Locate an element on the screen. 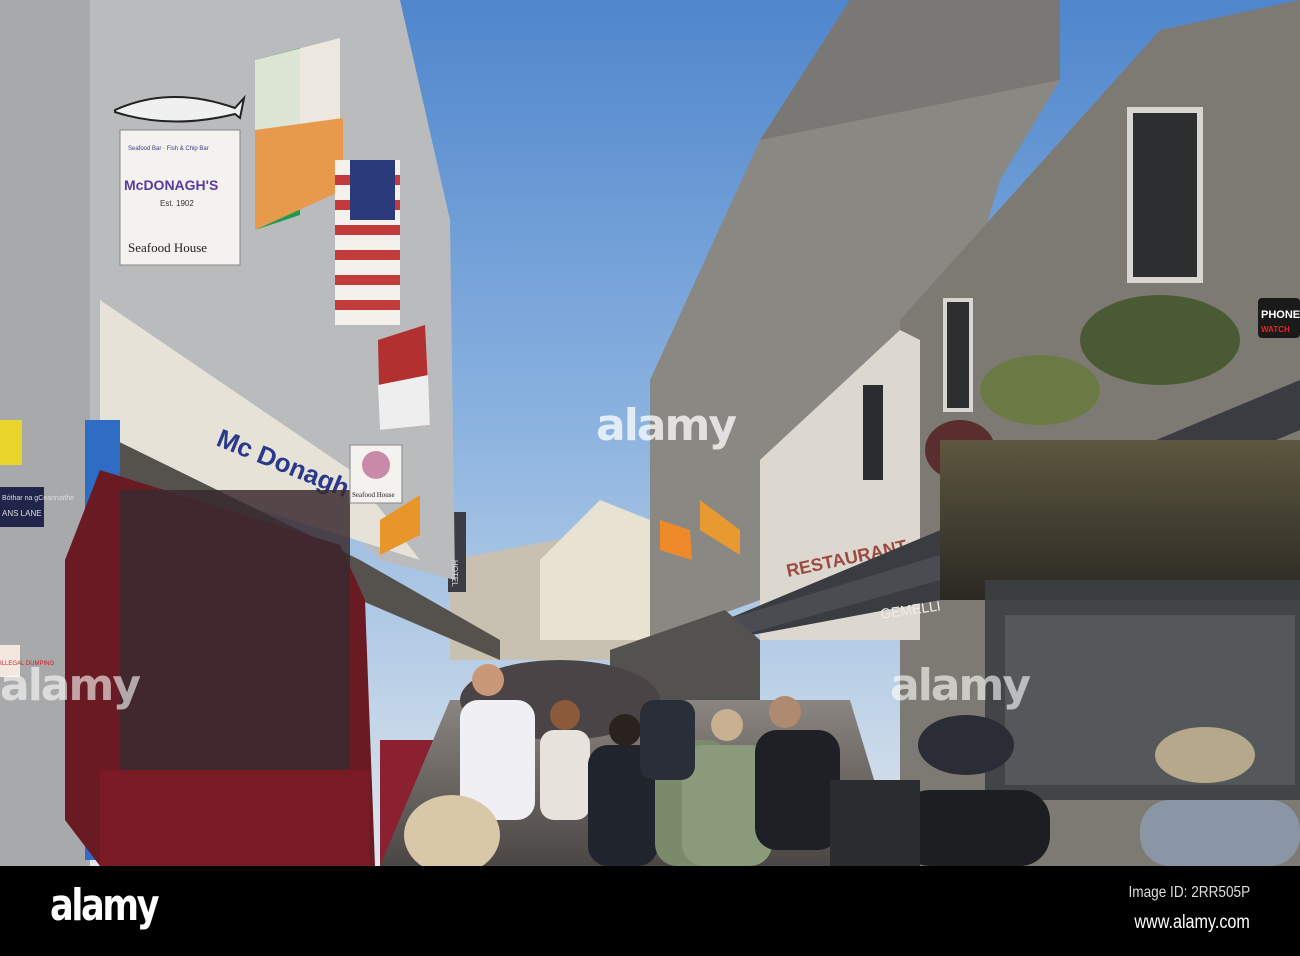 This screenshot has height=956, width=1300. watermark-right: alamy is located at coordinates (960, 685).